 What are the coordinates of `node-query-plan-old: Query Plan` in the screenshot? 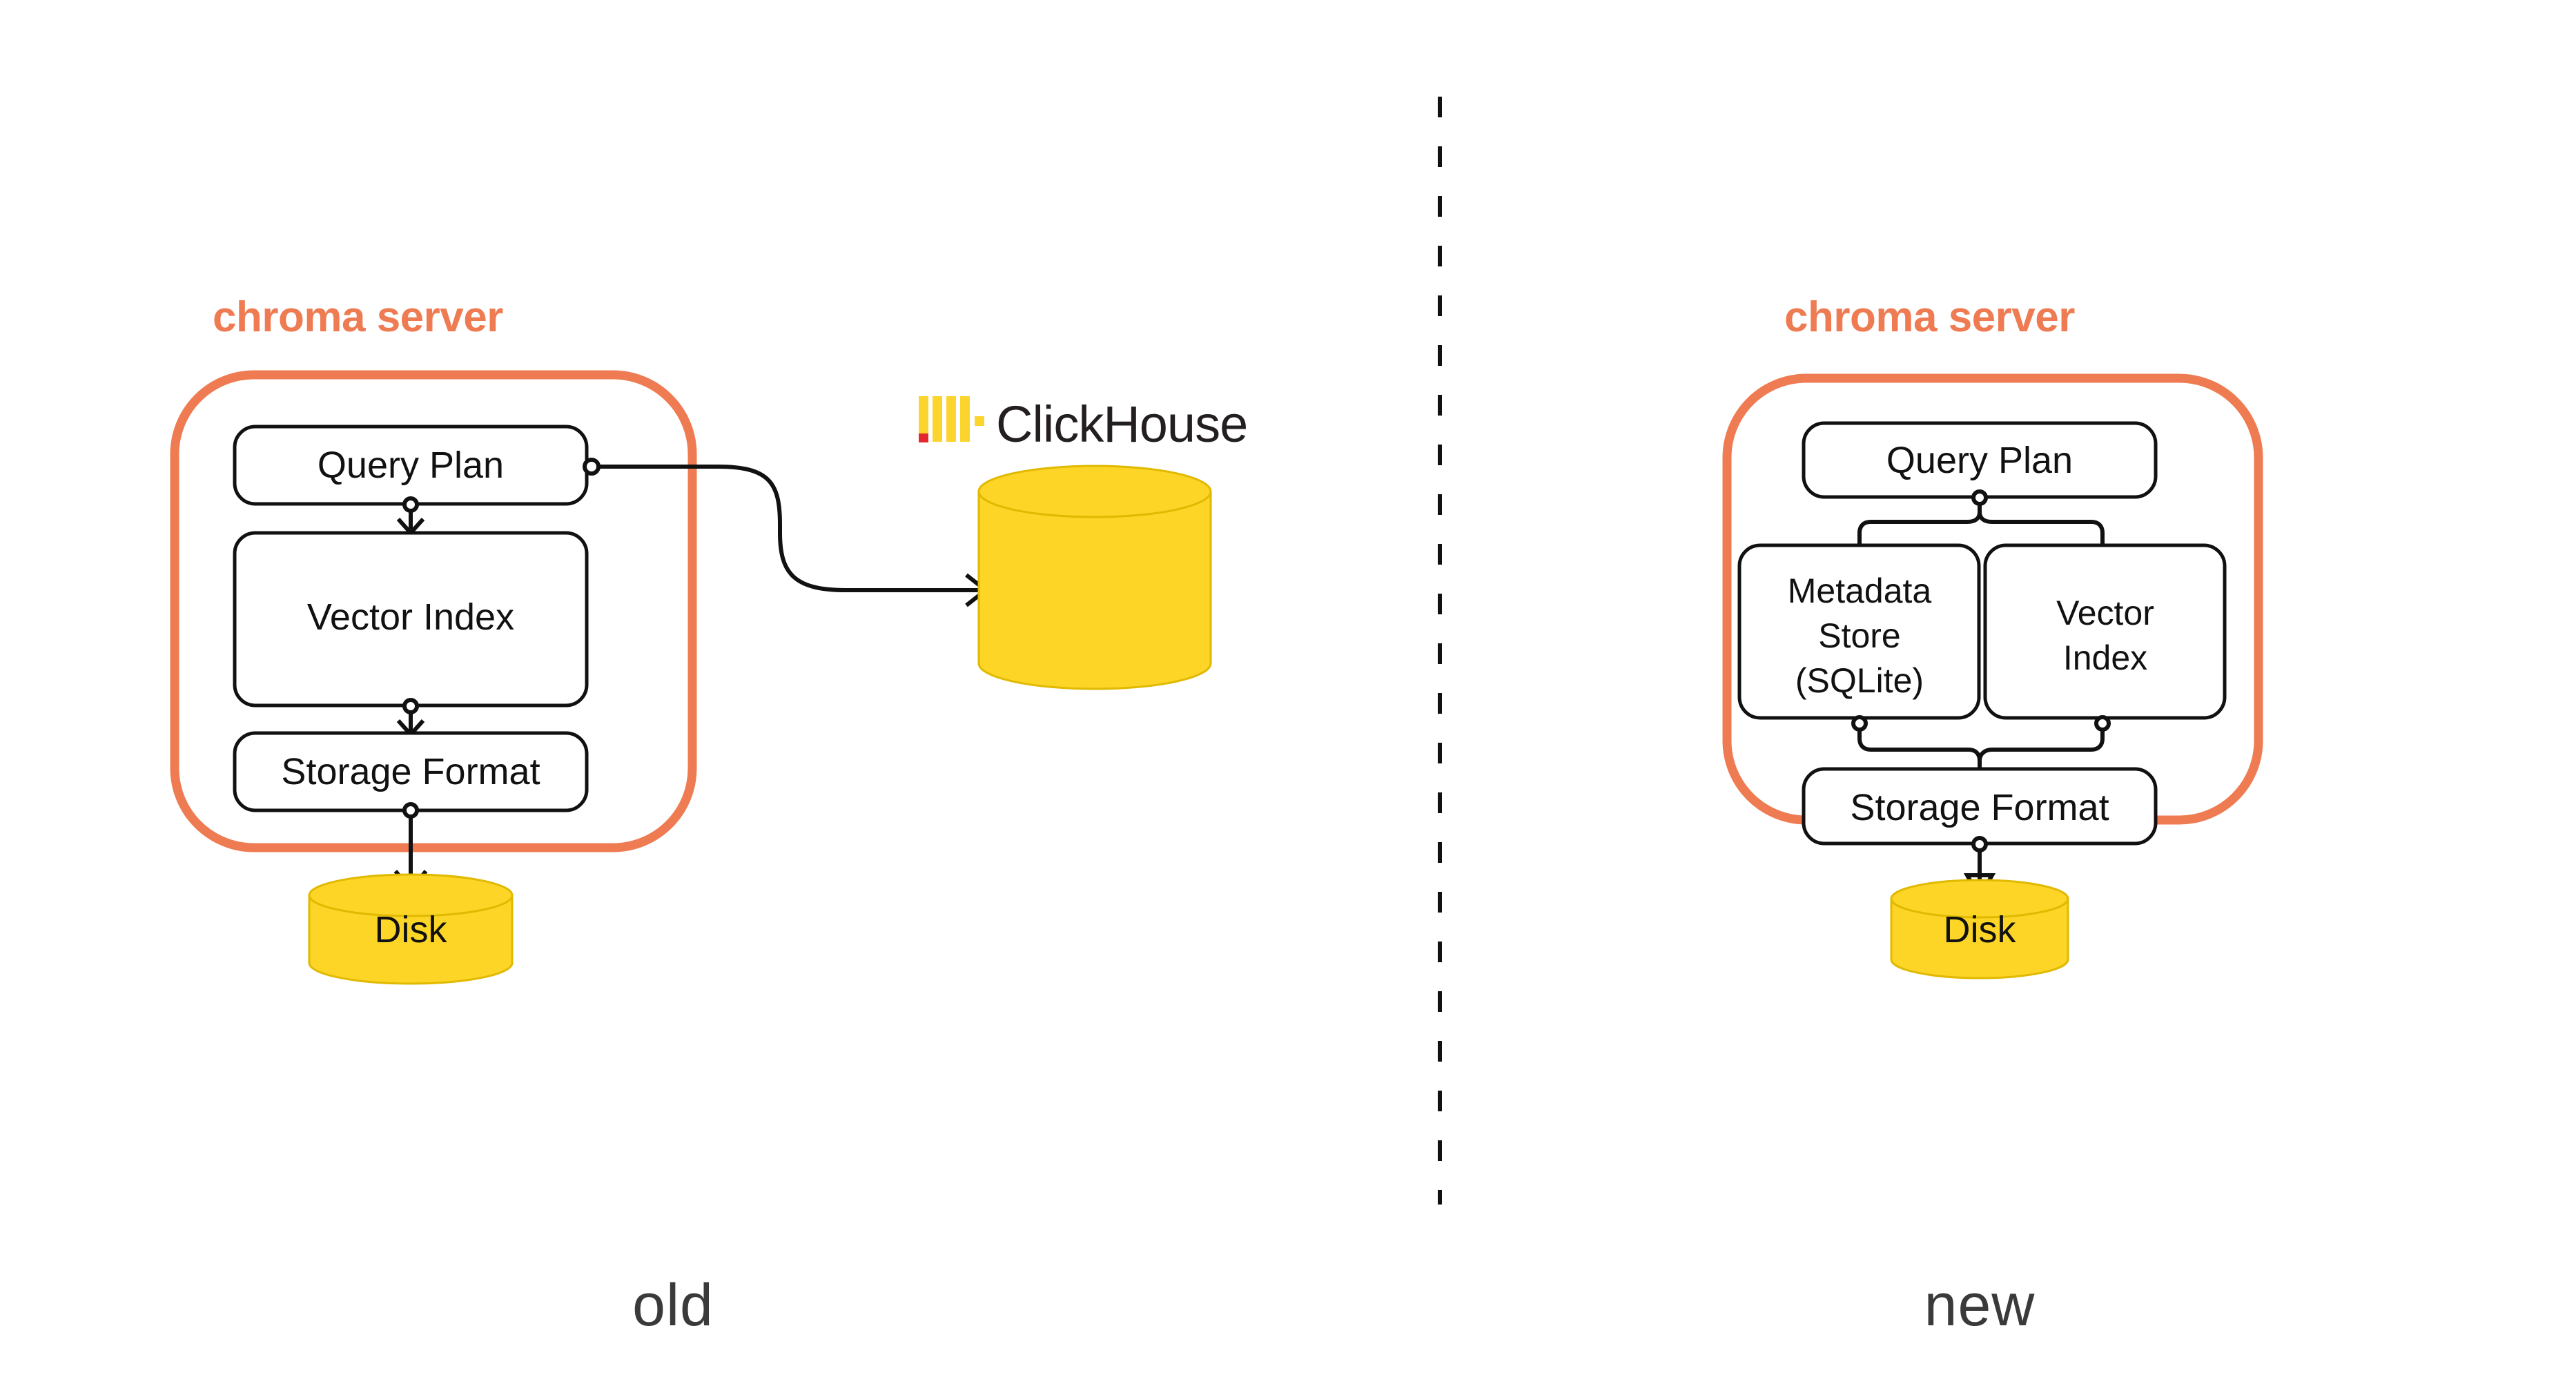 It's located at (411, 465).